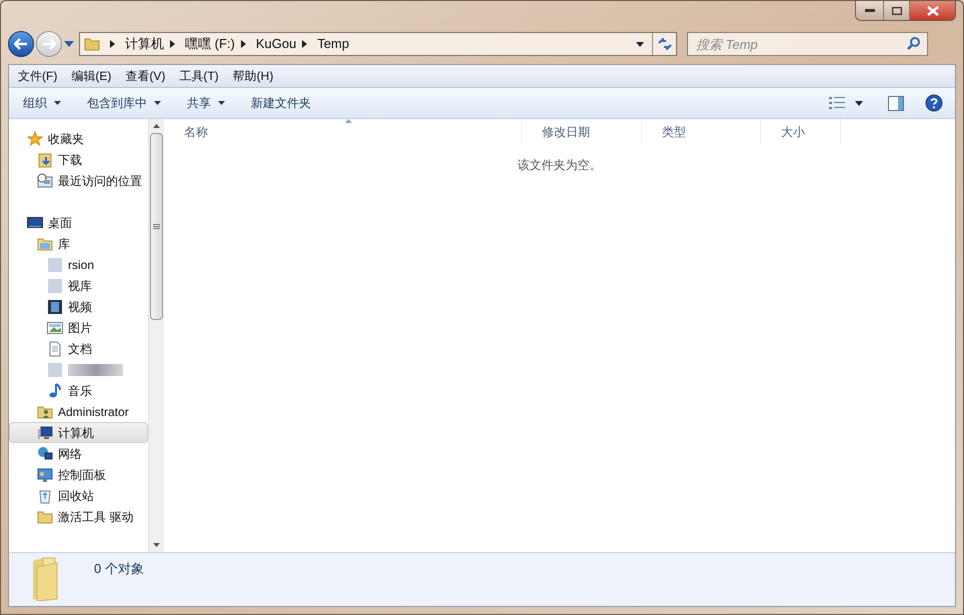 Image resolution: width=964 pixels, height=615 pixels. I want to click on menu-item: 编辑(E), so click(91, 76).